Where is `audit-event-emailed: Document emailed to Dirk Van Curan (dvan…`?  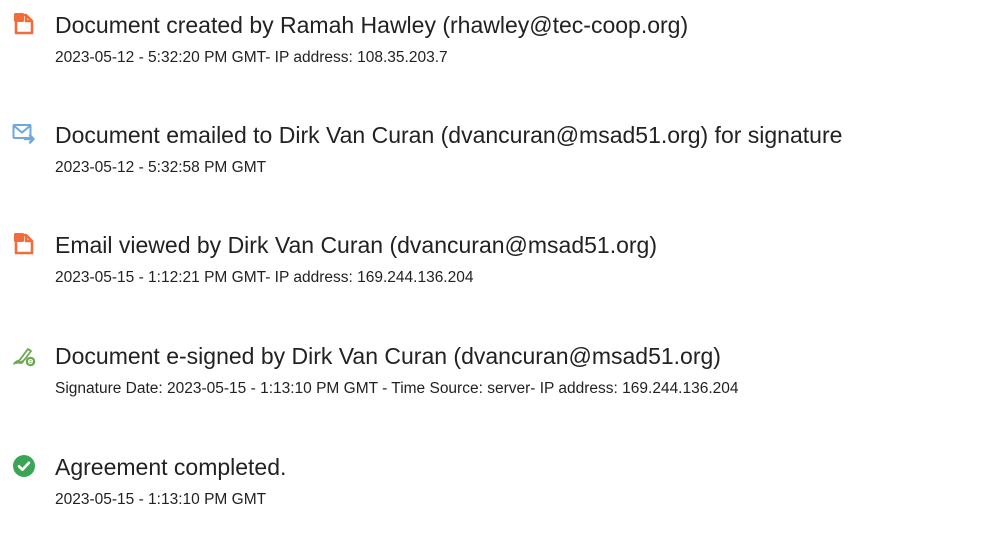
audit-event-emailed: Document emailed to Dirk Van Curan (dvan… is located at coordinates (500, 162).